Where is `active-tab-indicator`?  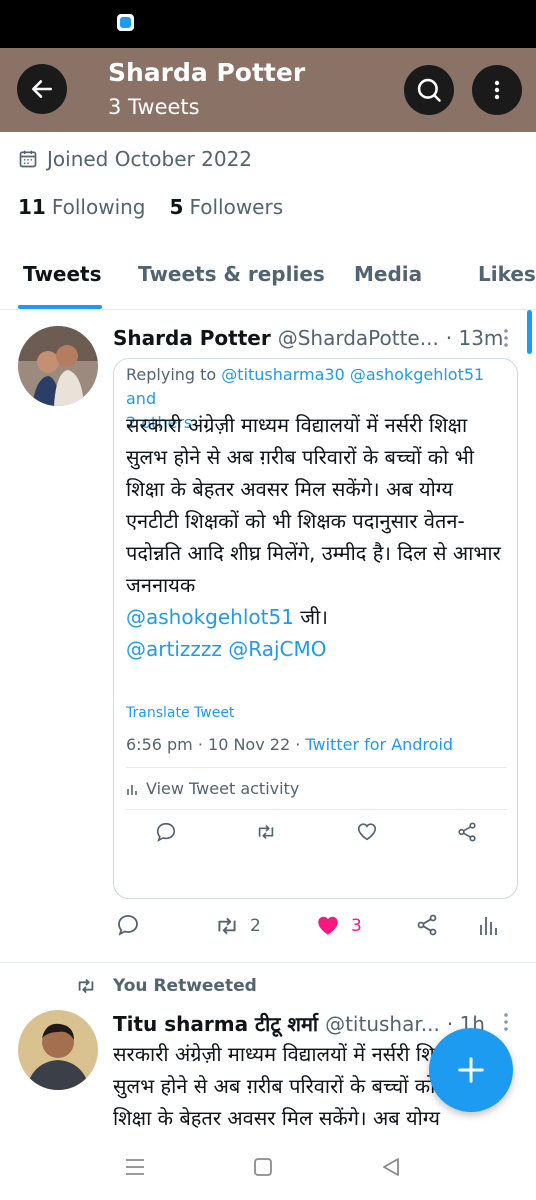
active-tab-indicator is located at coordinates (60, 307).